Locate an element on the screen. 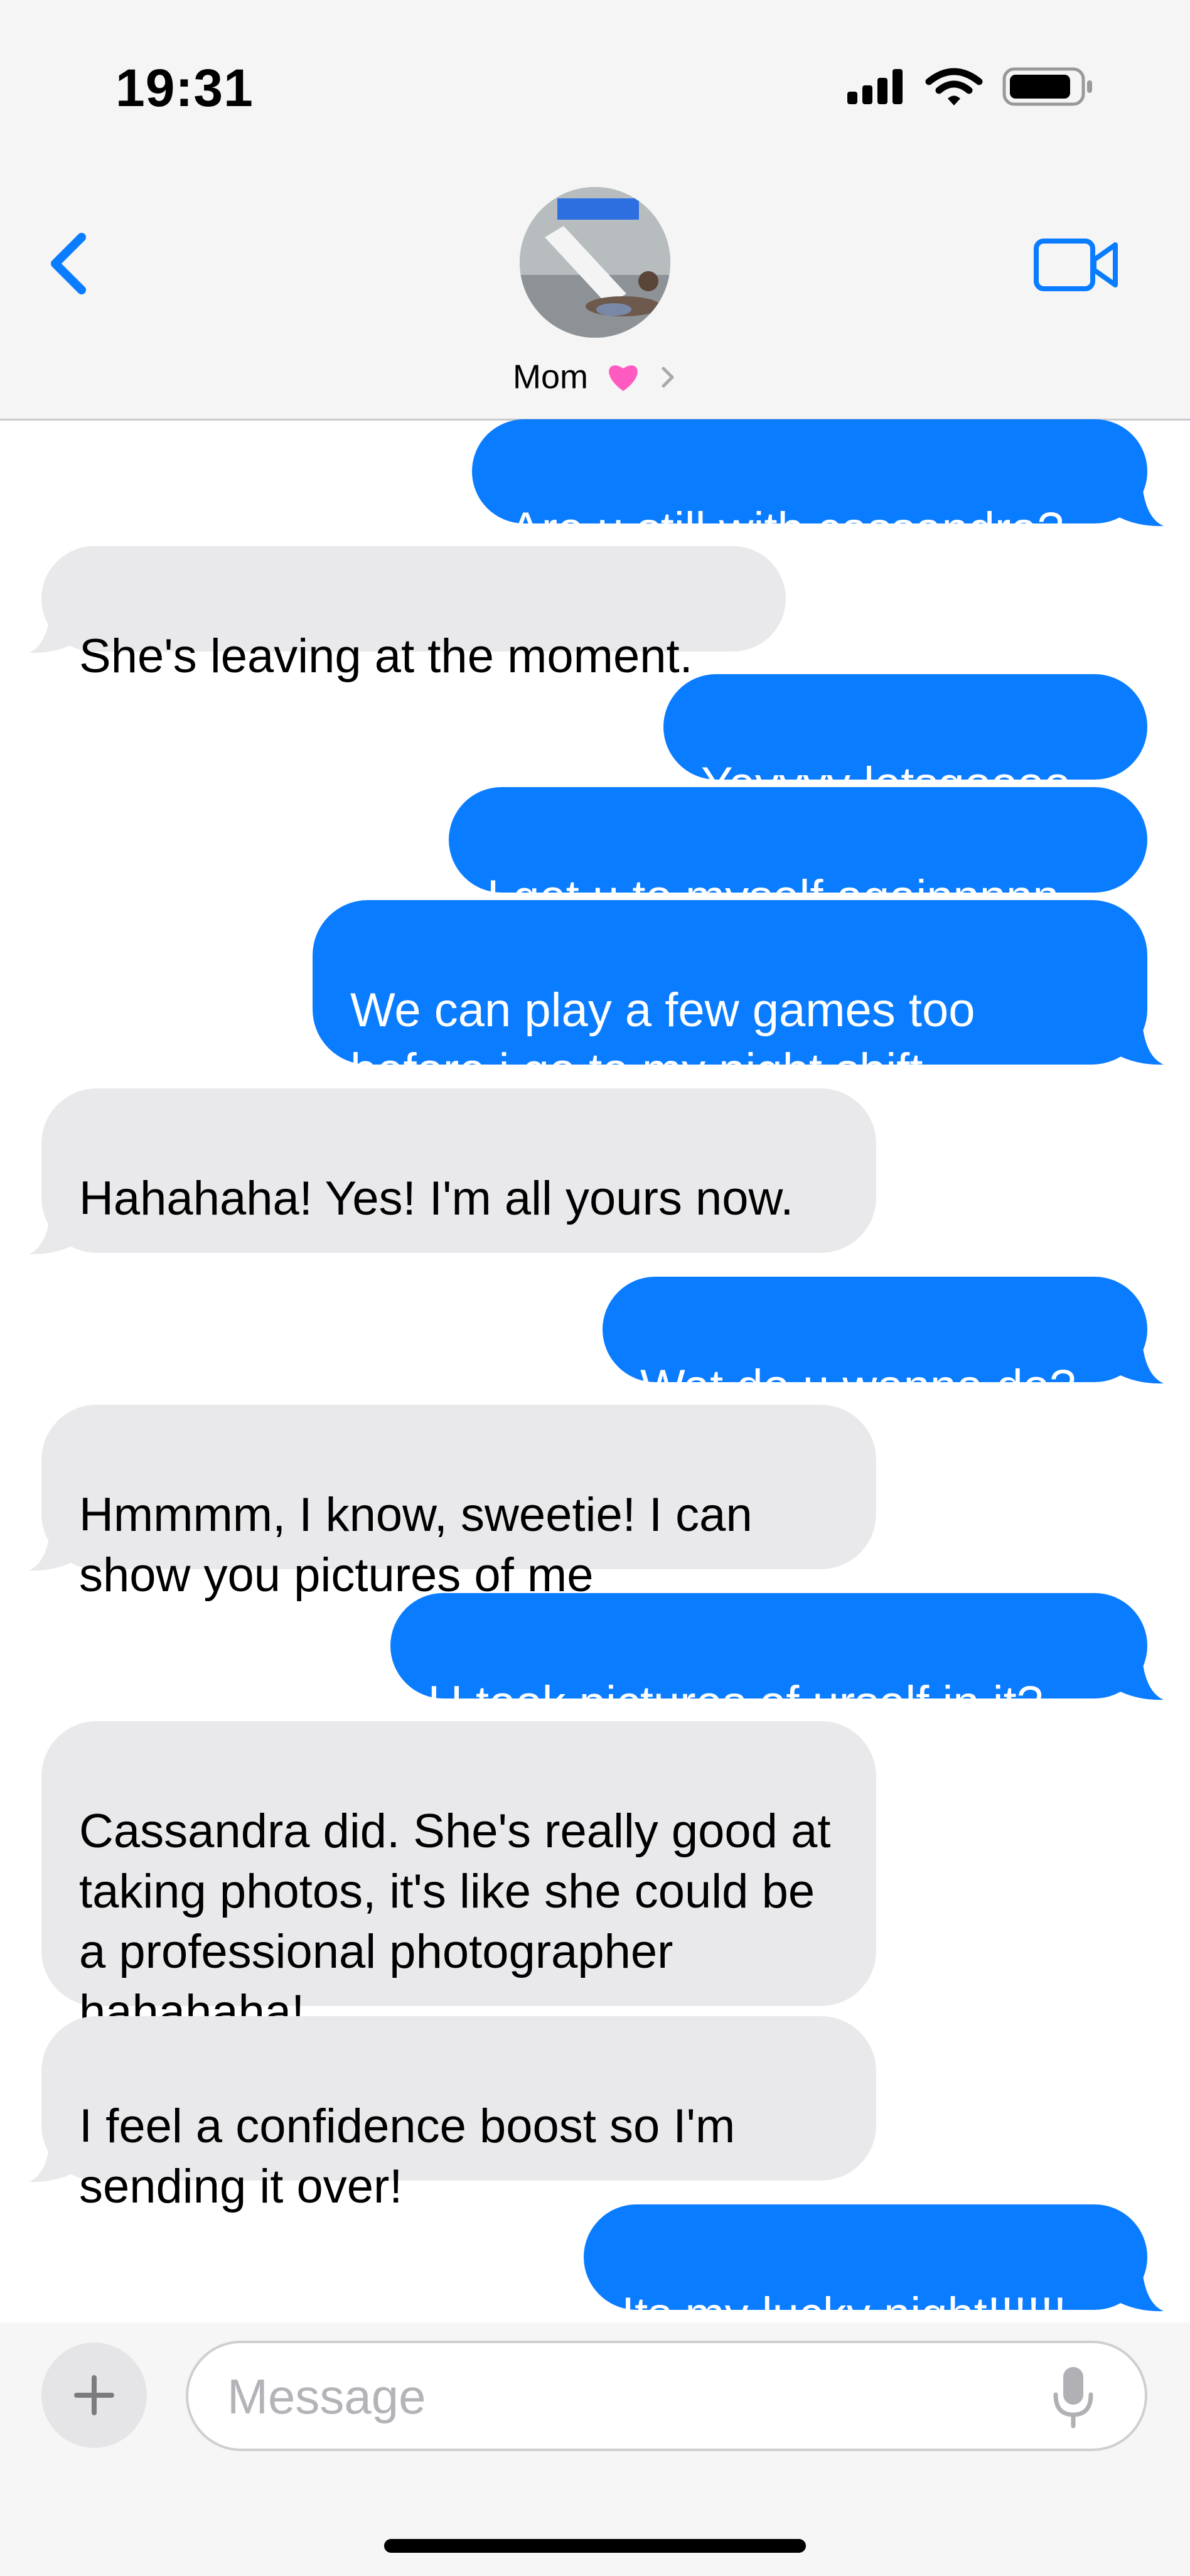  incoming-message: Hahahaha! Yes! I'm all yours now. is located at coordinates (458, 1170).